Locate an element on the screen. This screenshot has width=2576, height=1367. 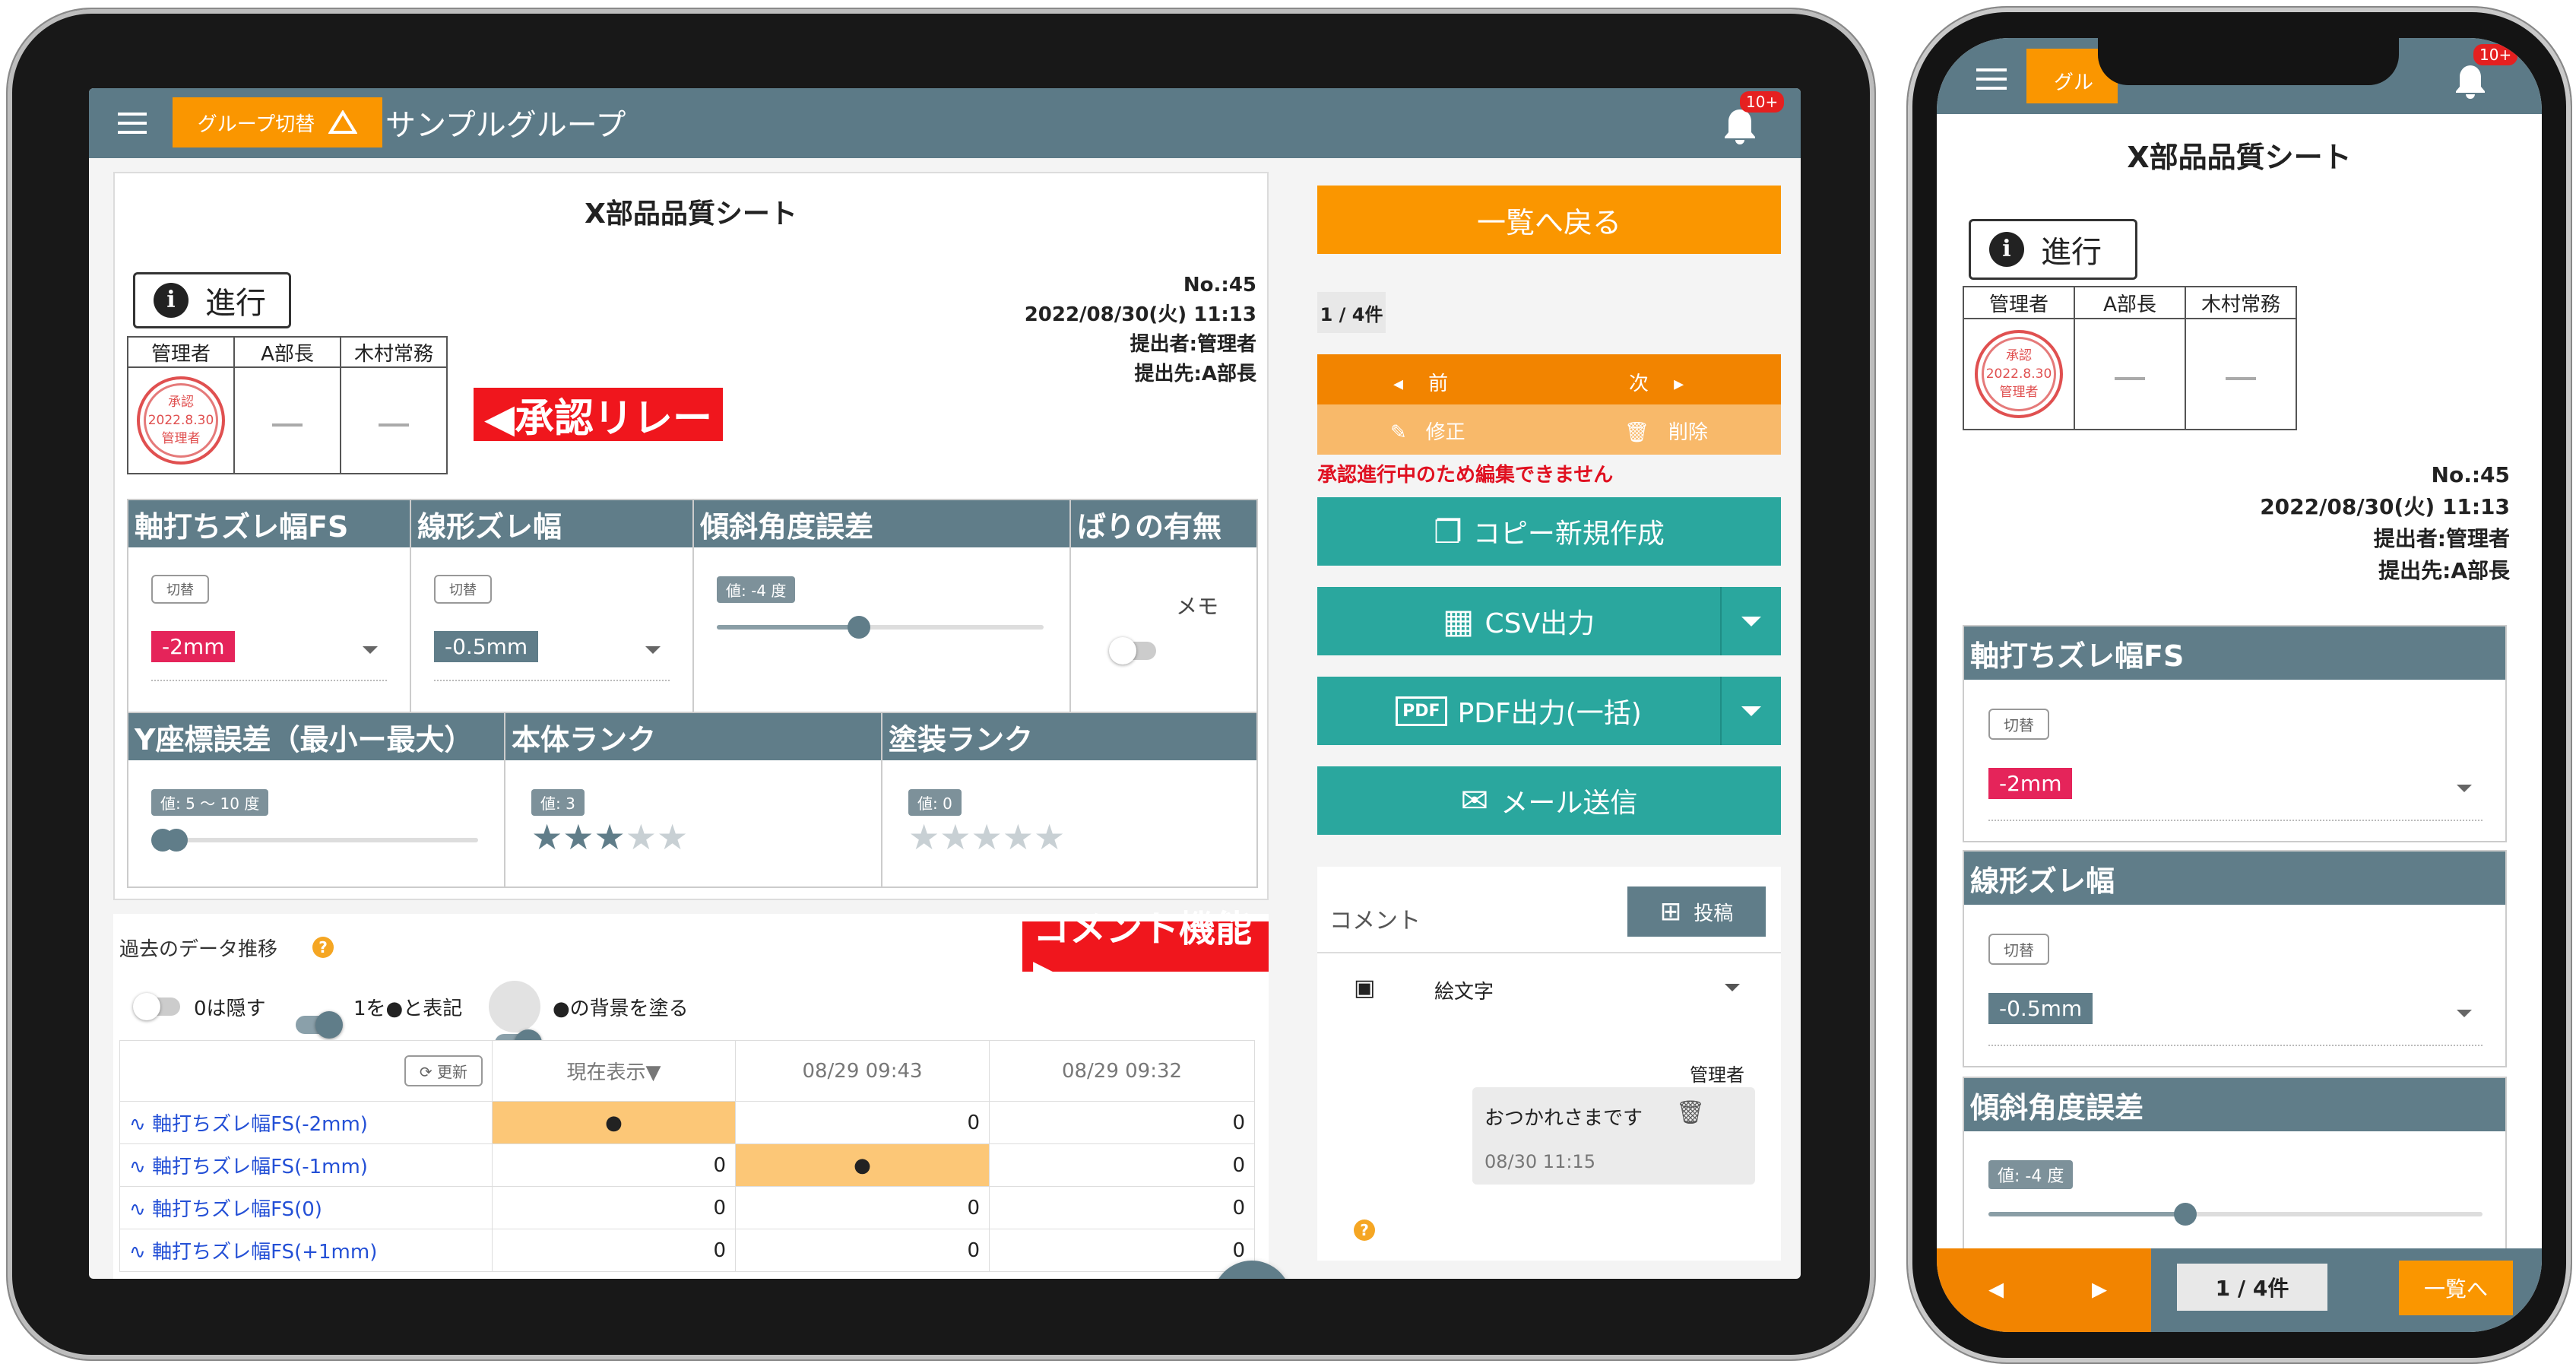
csv-dropdown-toggle is located at coordinates (1751, 621).